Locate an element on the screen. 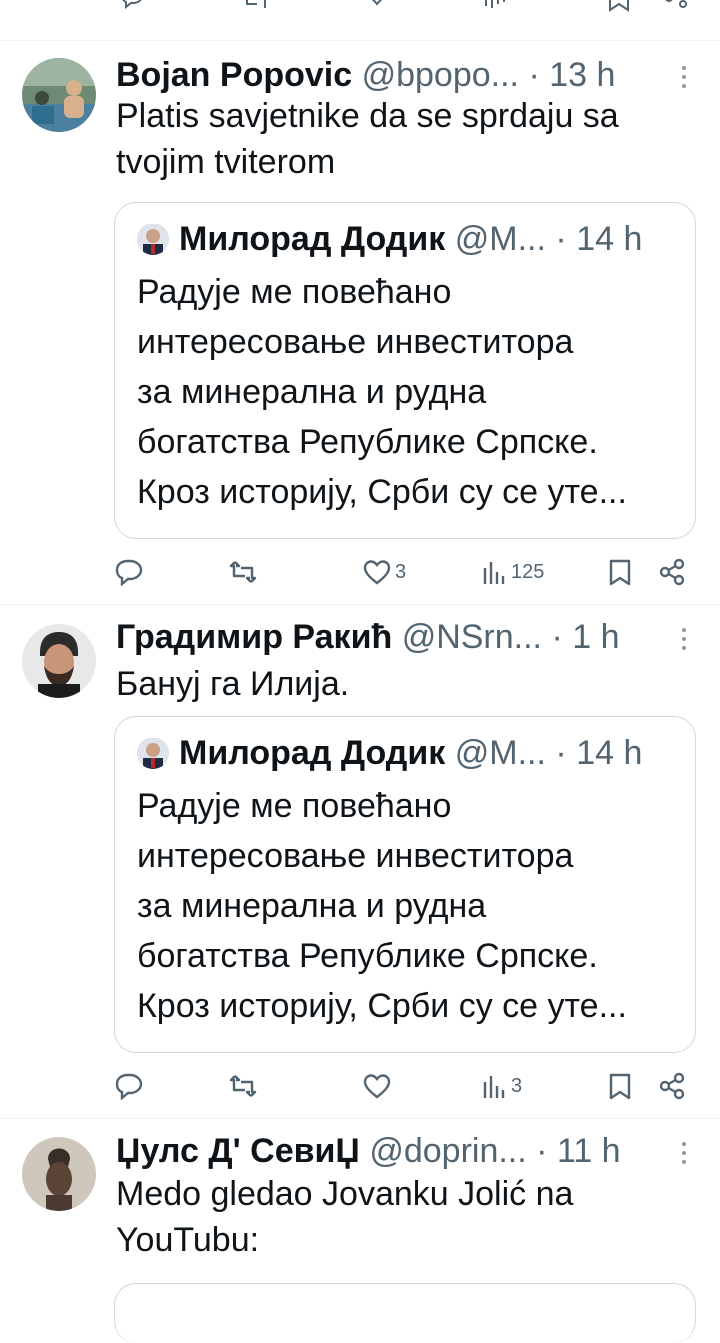 Image resolution: width=720 pixels, height=1343 pixels. author-name: Градимир Ракић is located at coordinates (254, 637).